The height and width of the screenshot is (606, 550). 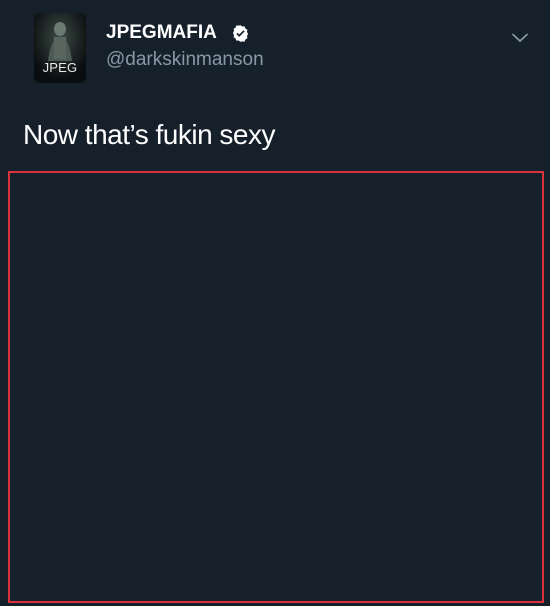 What do you see at coordinates (60, 67) in the screenshot?
I see `avatar-label: JPEG` at bounding box center [60, 67].